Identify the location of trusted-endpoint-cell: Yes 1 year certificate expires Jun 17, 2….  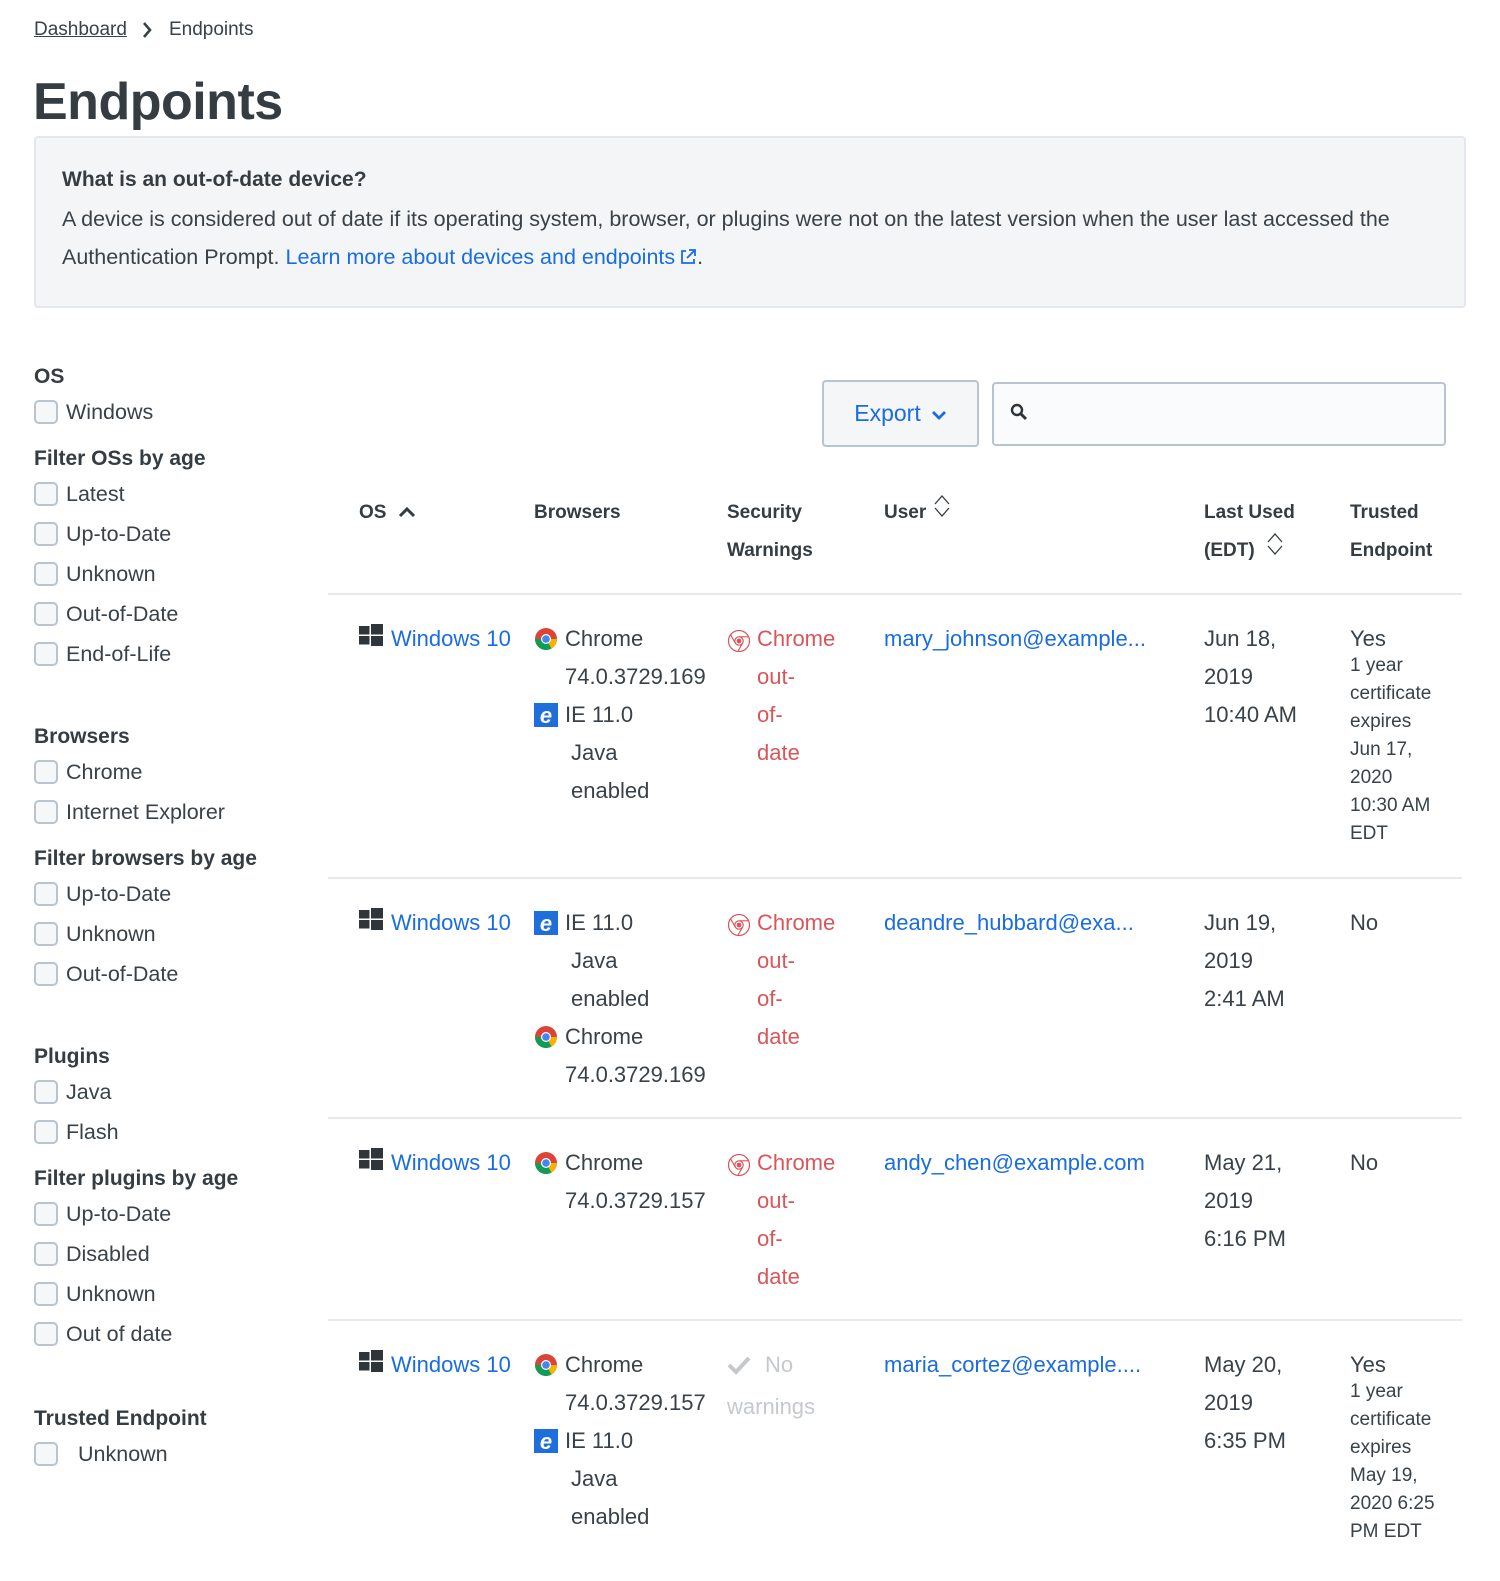
(1406, 734).